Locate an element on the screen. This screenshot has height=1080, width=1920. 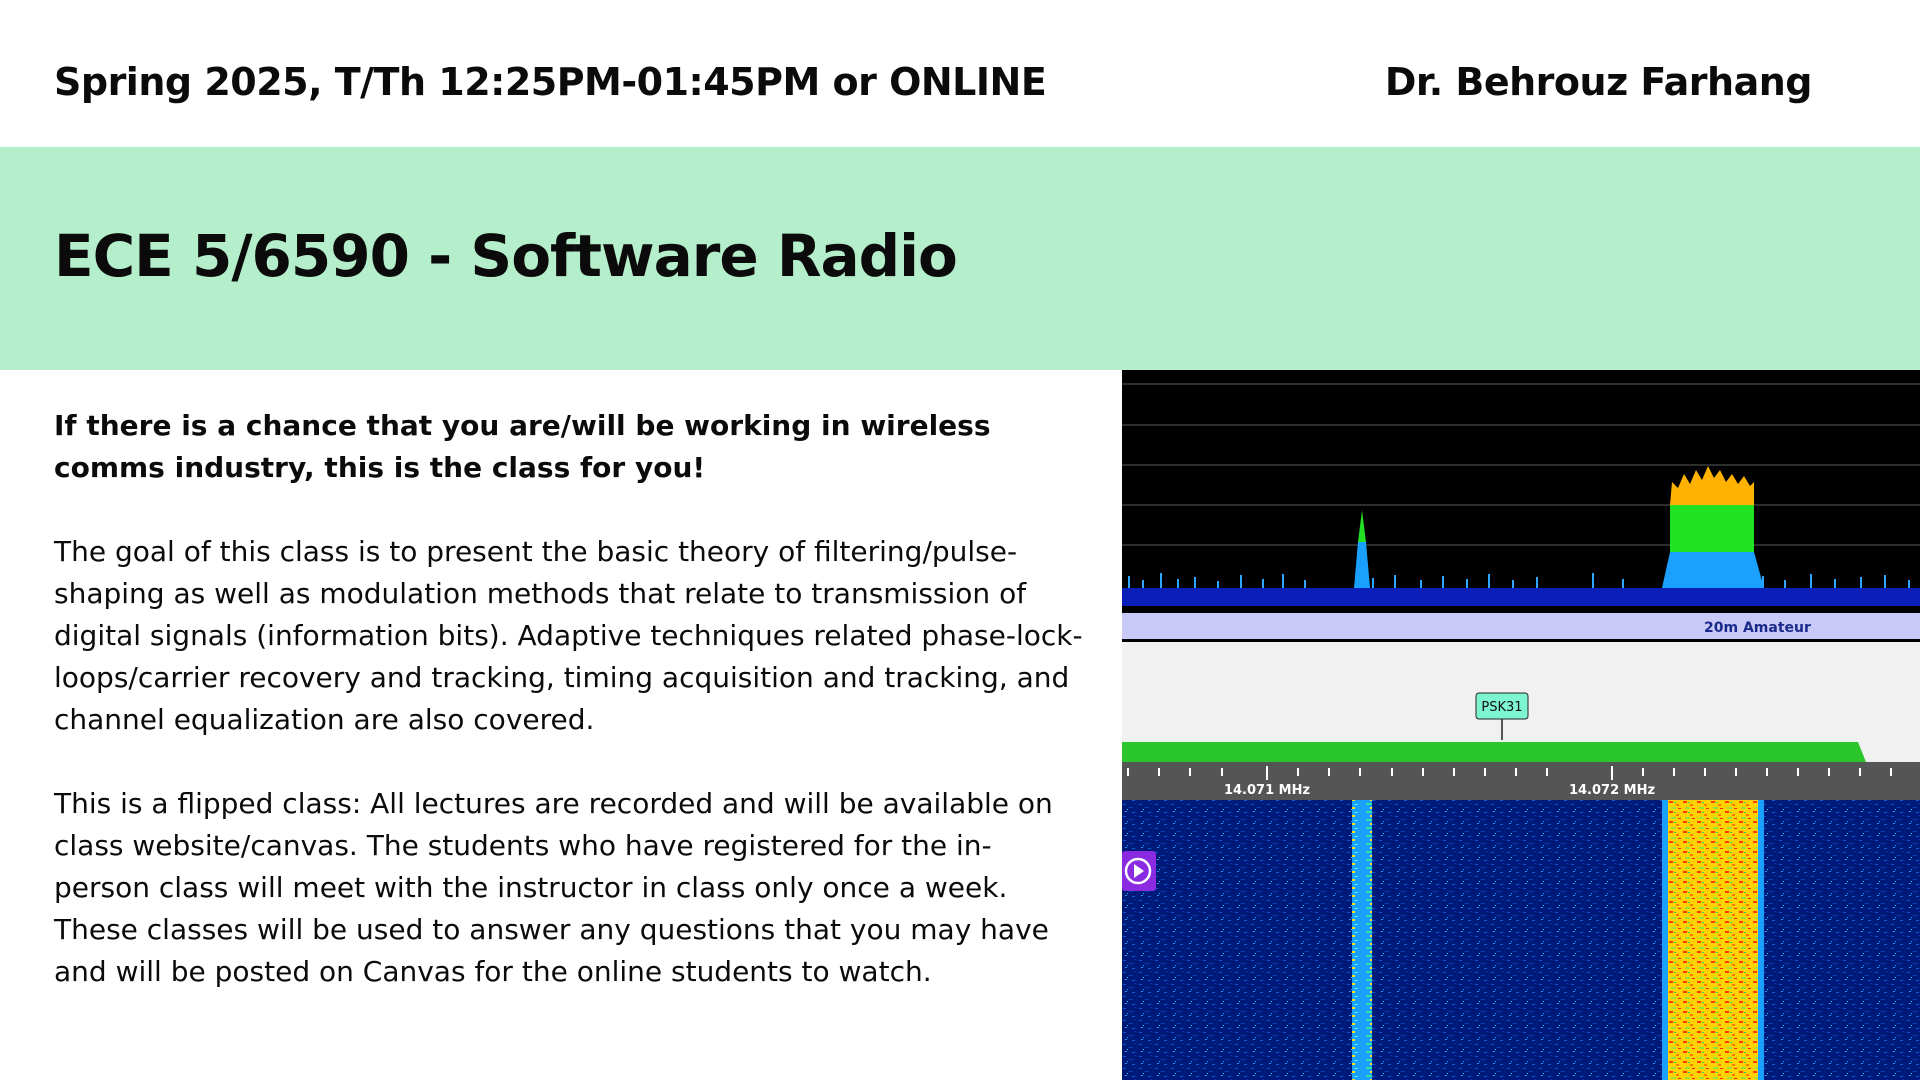
spectrum-plot is located at coordinates (1521, 488).